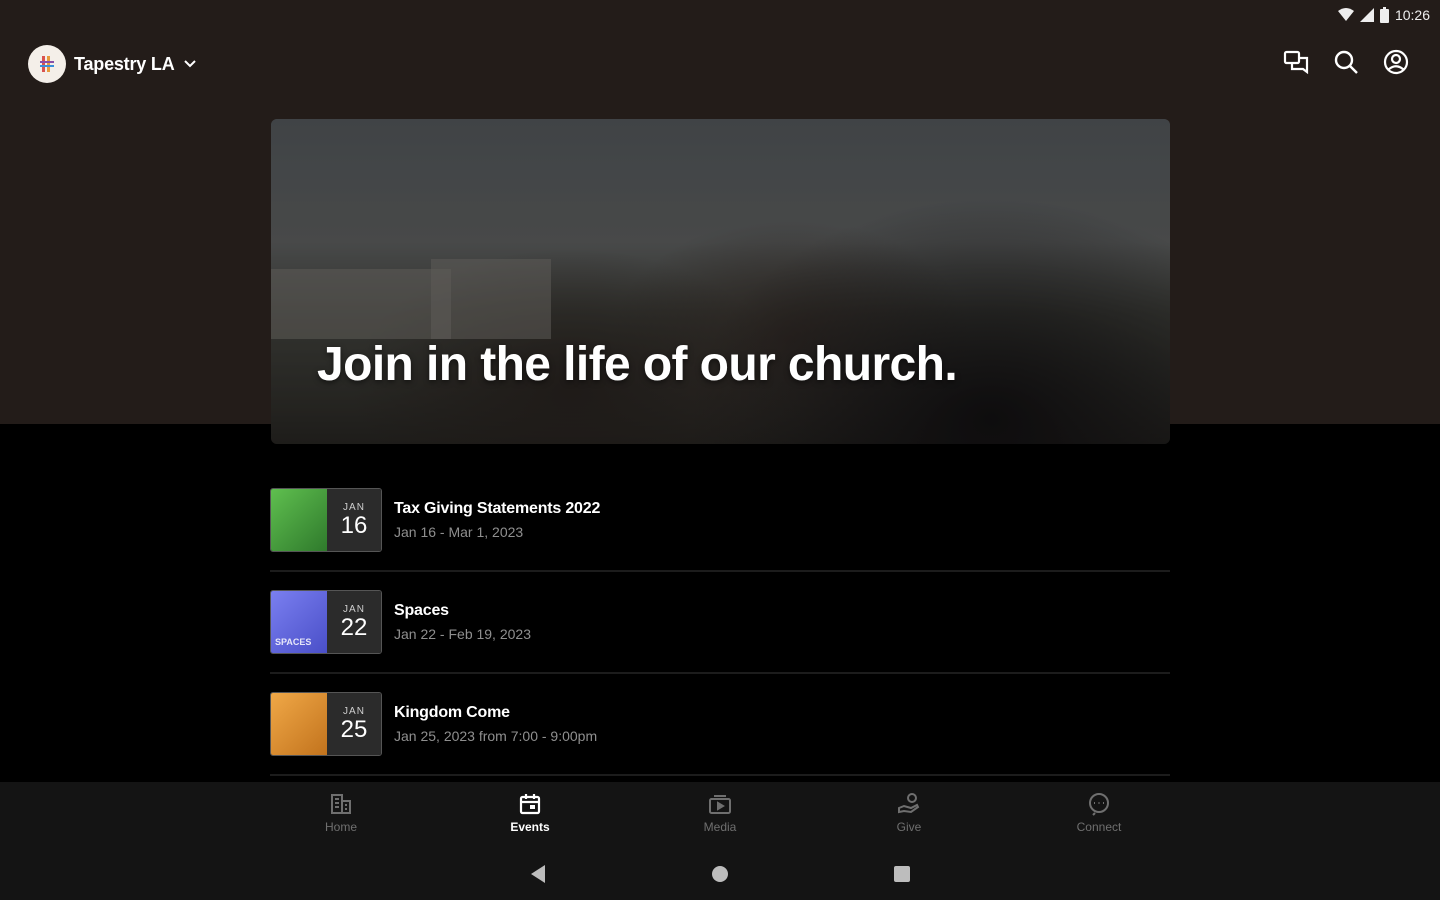 The width and height of the screenshot is (1440, 900). I want to click on church-name: Tapestry LA, so click(124, 63).